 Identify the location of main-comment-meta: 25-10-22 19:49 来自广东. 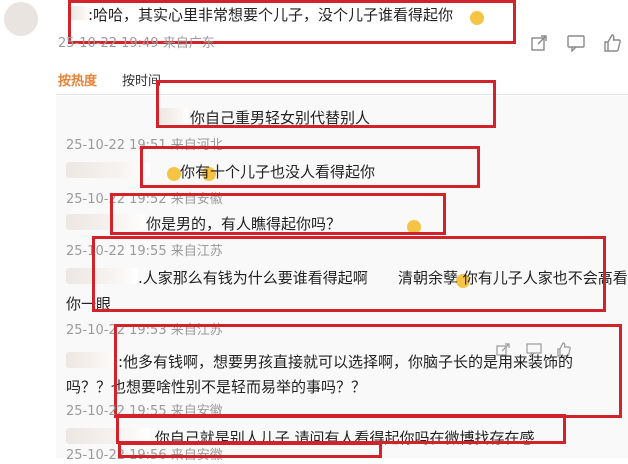
(136, 43).